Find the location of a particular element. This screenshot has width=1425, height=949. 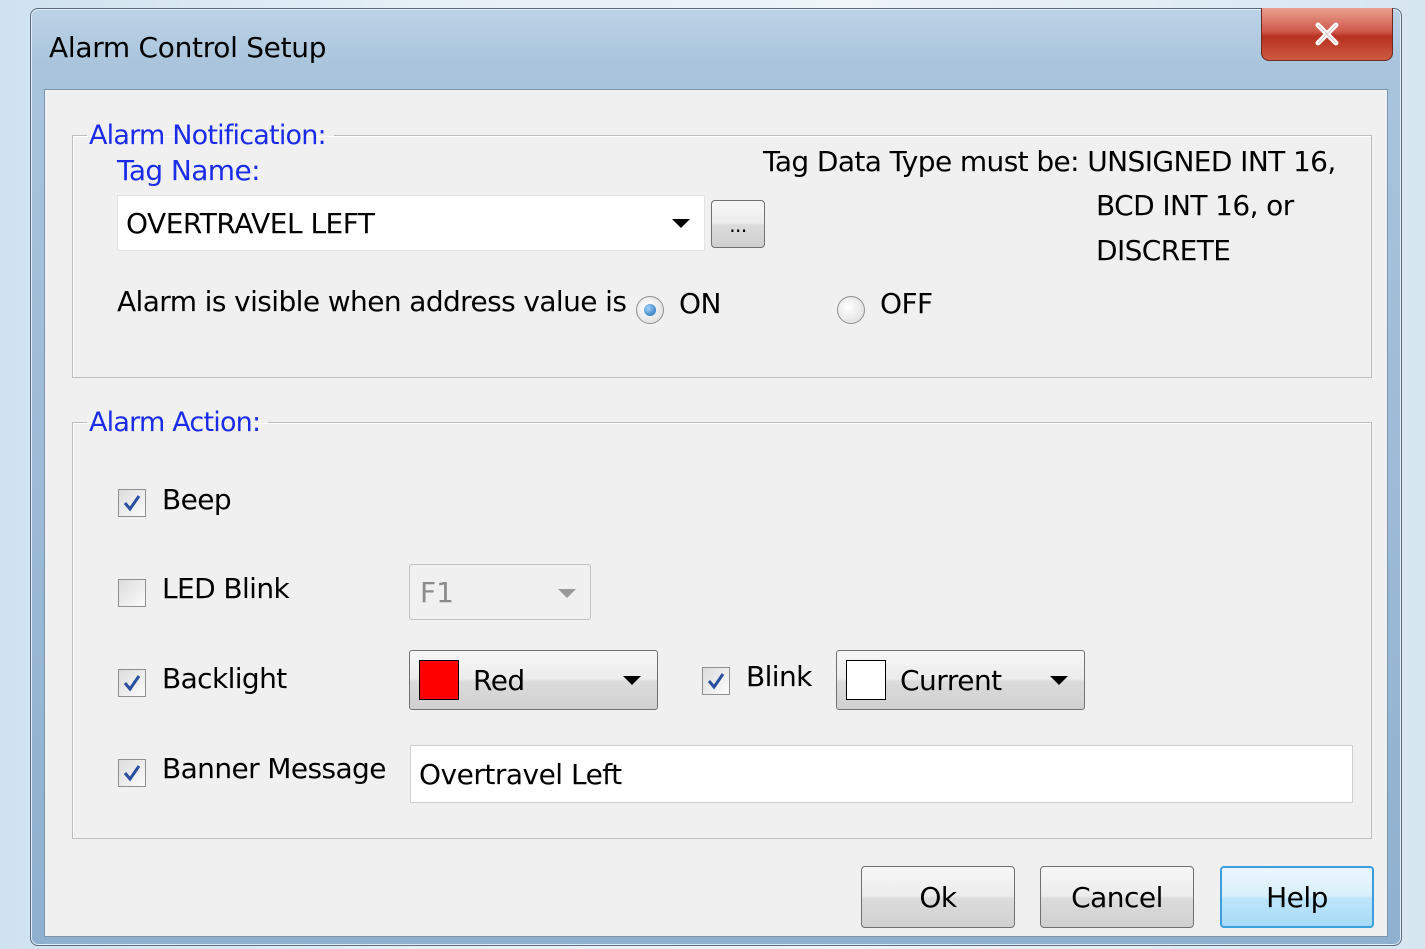

radio-on-label: ON is located at coordinates (700, 303).